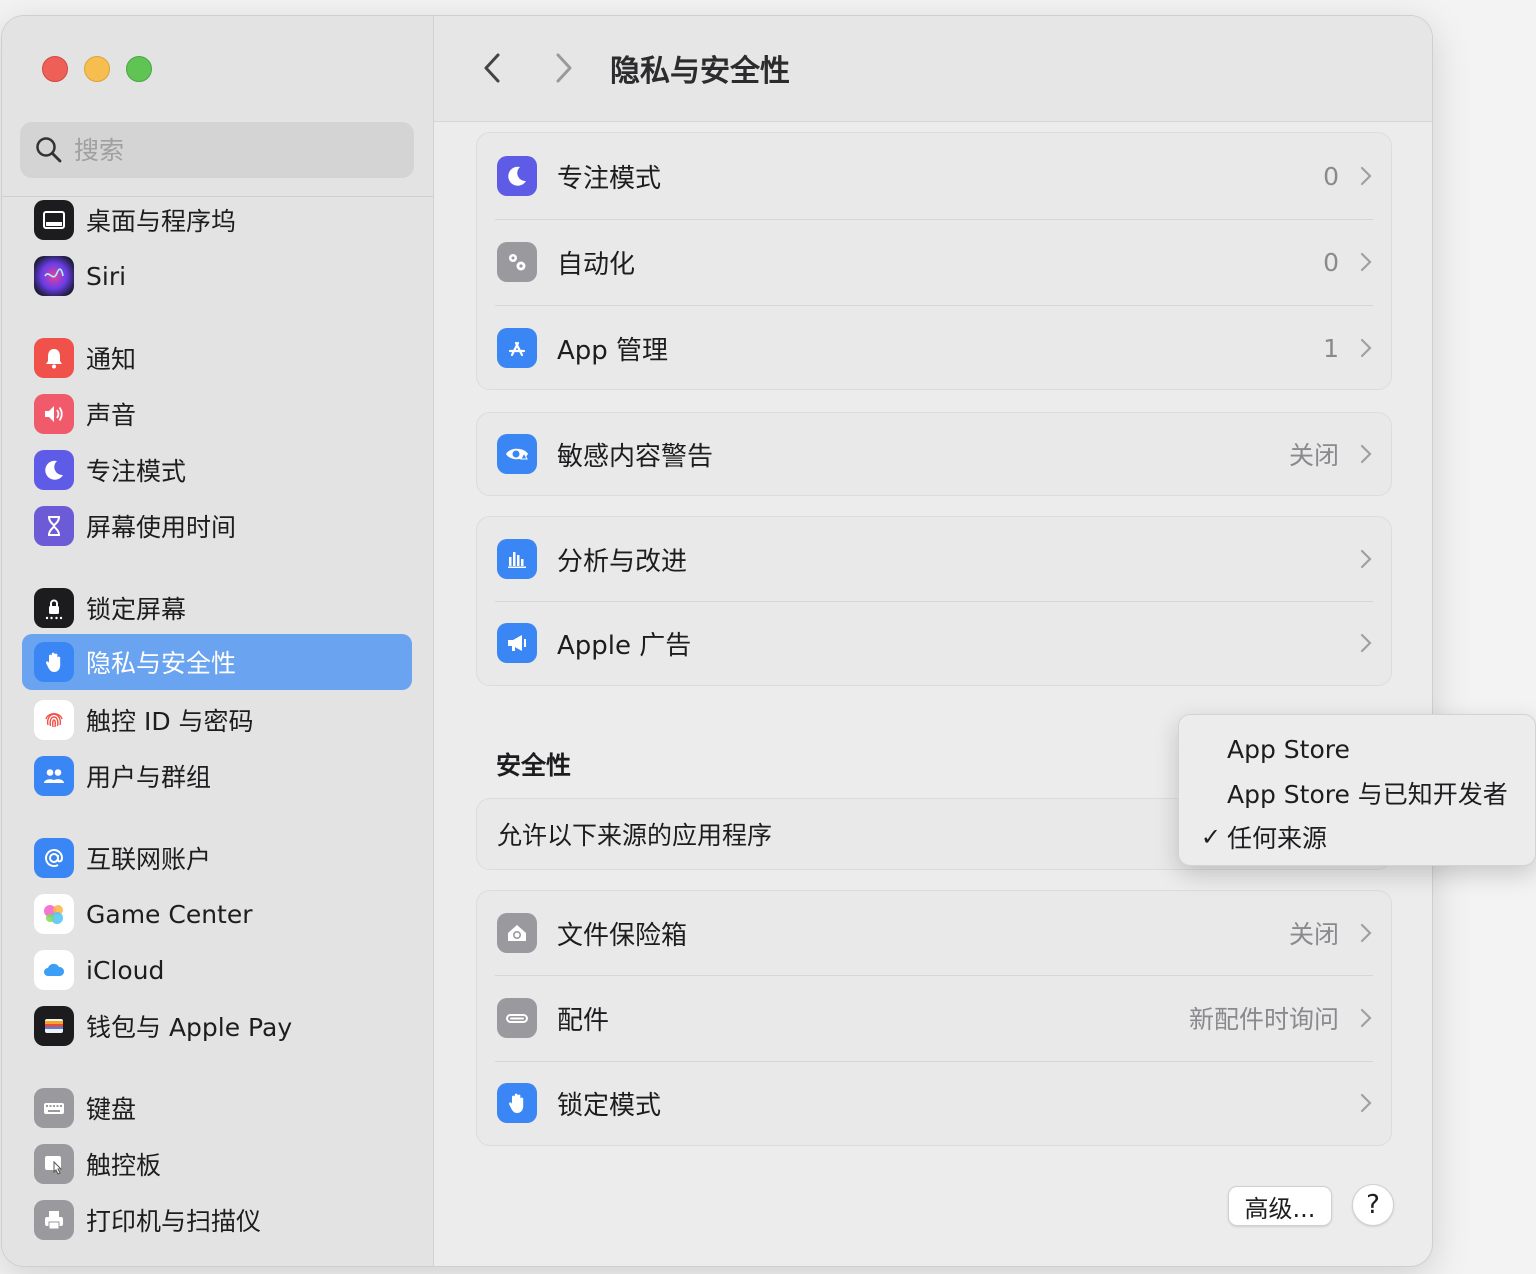 The height and width of the screenshot is (1274, 1536). What do you see at coordinates (217, 914) in the screenshot?
I see `sidebar-item-game-center: Game Center` at bounding box center [217, 914].